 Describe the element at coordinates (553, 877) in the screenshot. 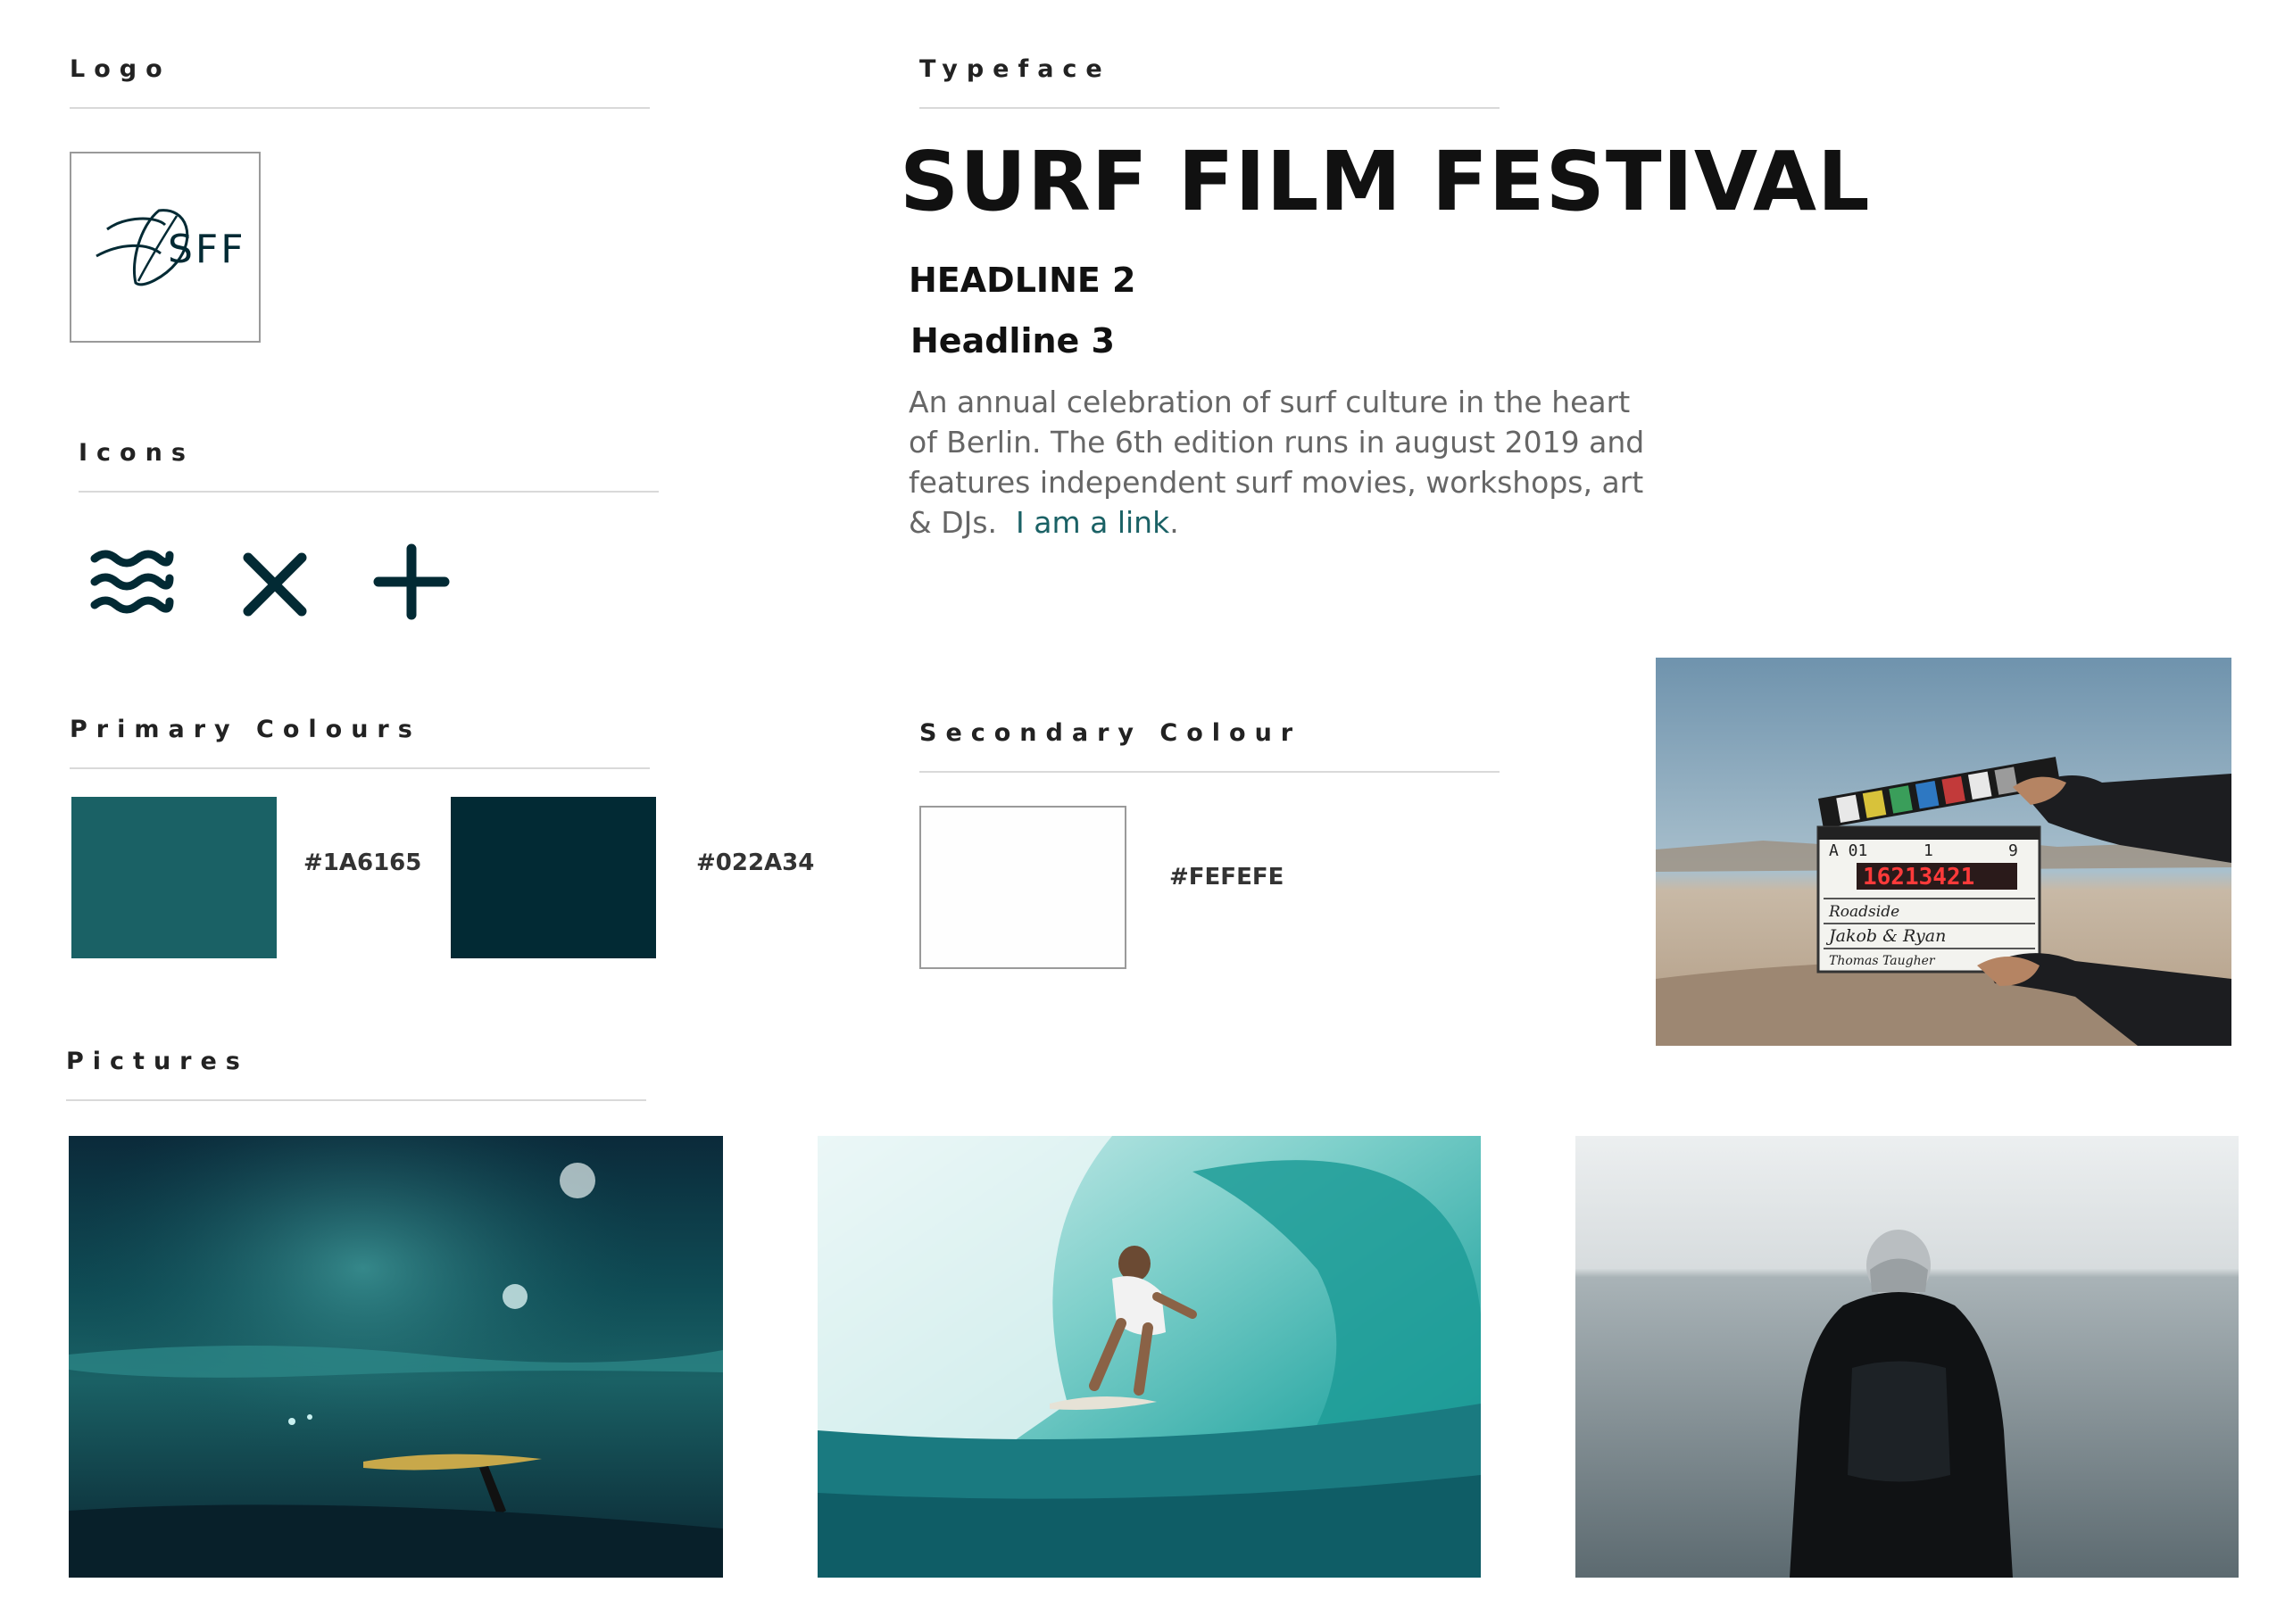

I see `color-swatch-dark` at that location.